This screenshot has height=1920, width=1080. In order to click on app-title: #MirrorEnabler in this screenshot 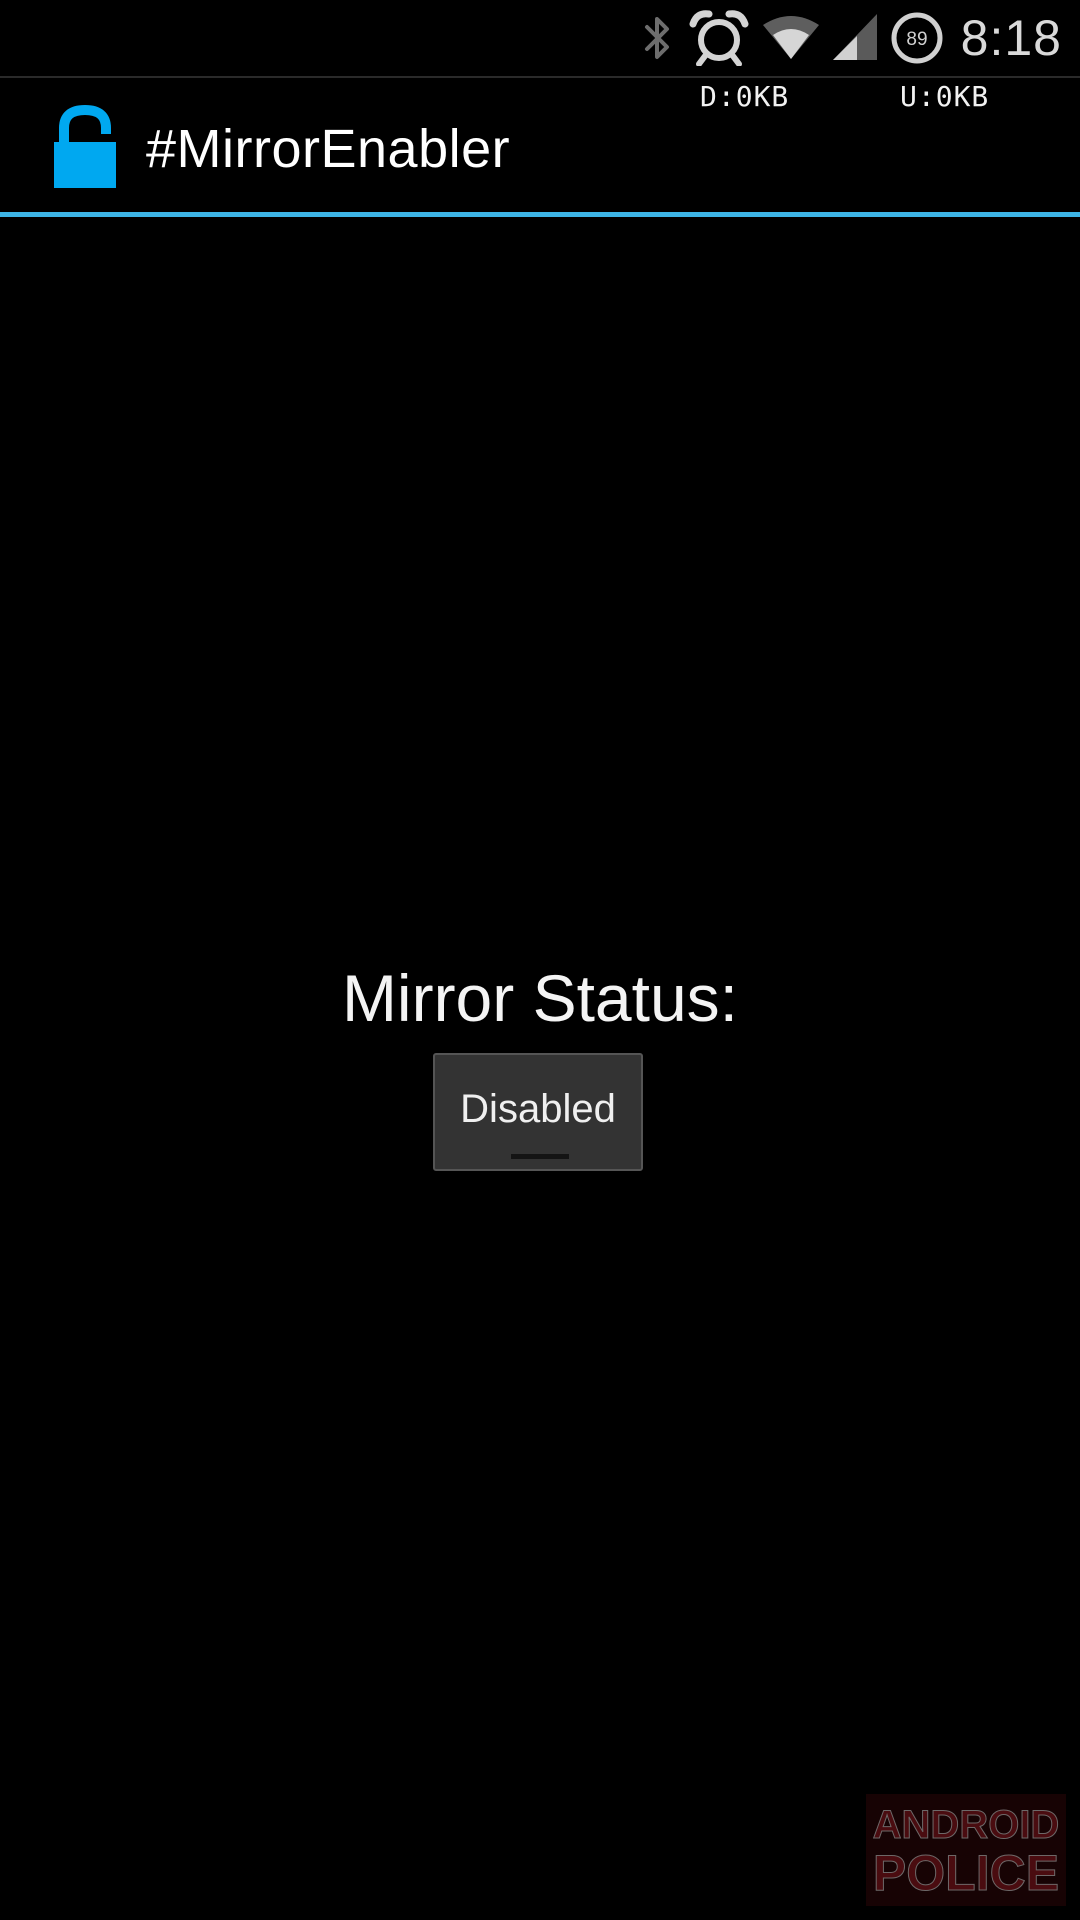, I will do `click(328, 149)`.